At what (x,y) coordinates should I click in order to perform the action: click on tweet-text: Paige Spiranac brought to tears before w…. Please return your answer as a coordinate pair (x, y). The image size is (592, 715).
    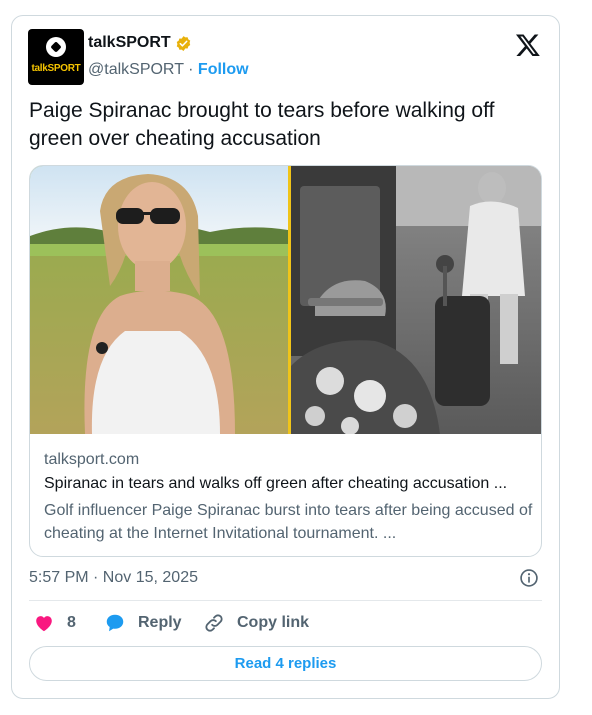
    Looking at the image, I should click on (262, 124).